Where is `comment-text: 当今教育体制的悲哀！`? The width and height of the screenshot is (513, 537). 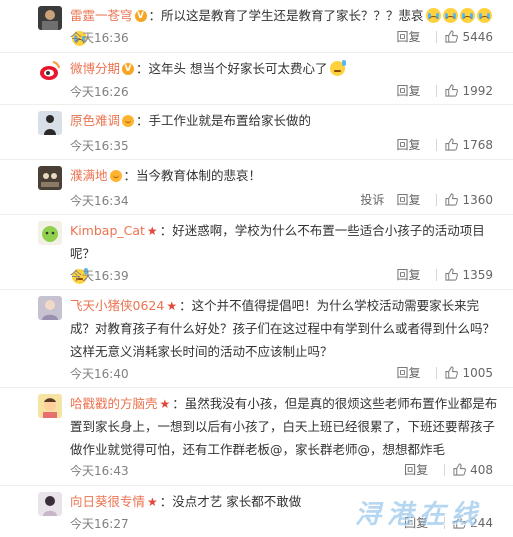
comment-text: 当今教育体制的悲哀！ is located at coordinates (199, 175).